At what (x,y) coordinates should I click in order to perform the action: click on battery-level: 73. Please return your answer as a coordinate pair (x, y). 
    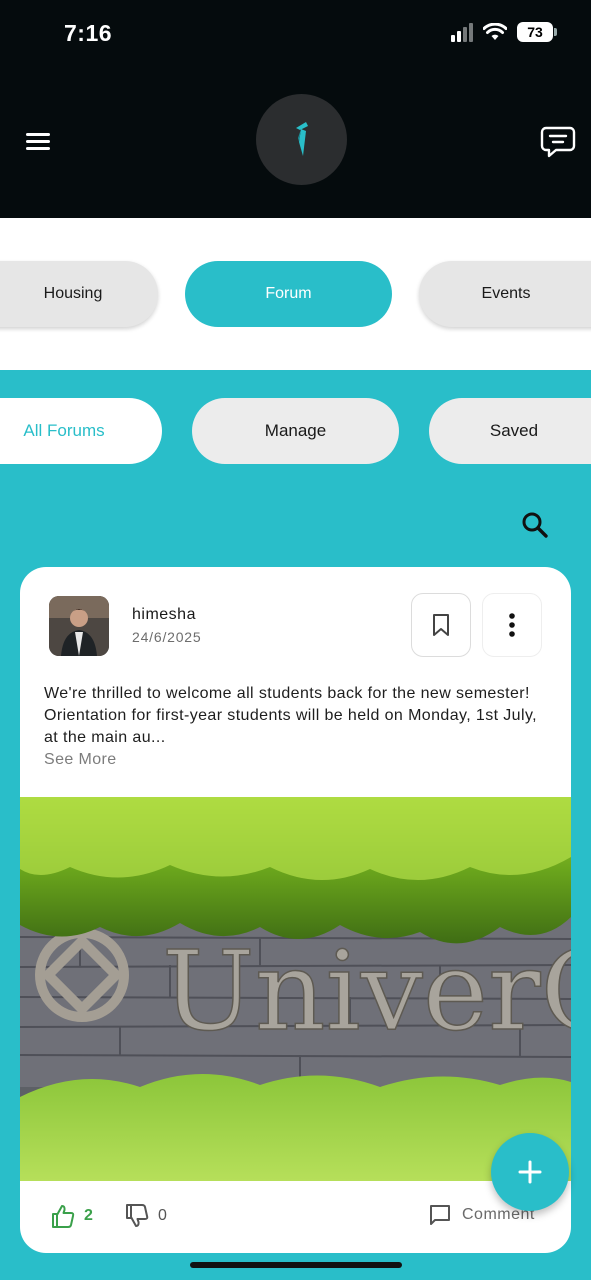
    Looking at the image, I should click on (535, 32).